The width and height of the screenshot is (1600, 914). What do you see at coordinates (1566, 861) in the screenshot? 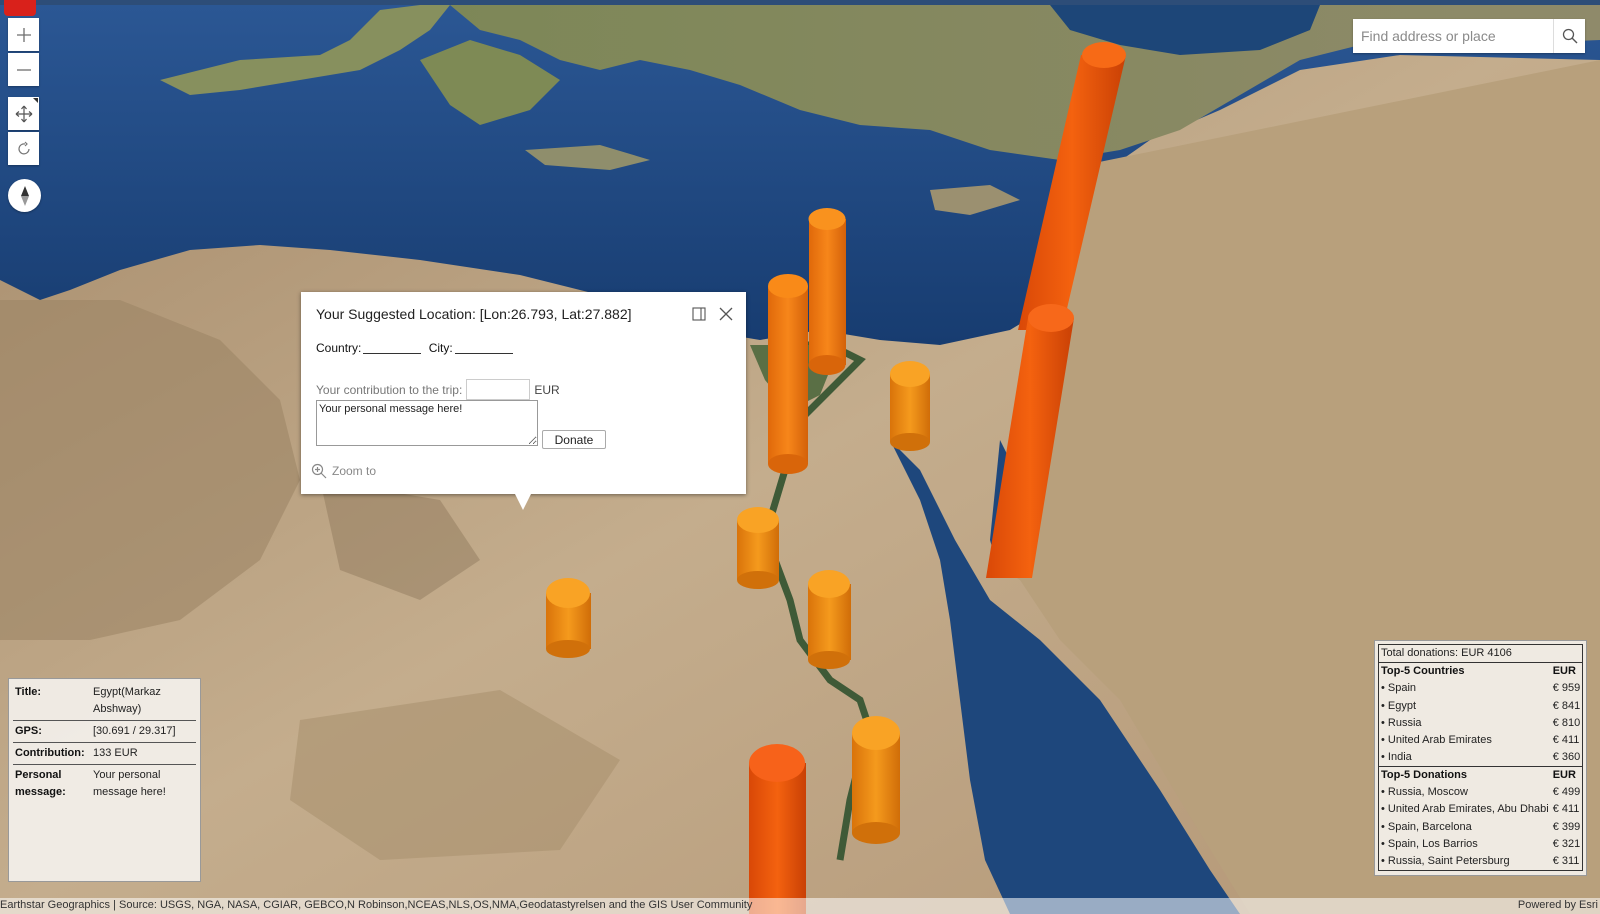
I see `donation-value: € 311` at bounding box center [1566, 861].